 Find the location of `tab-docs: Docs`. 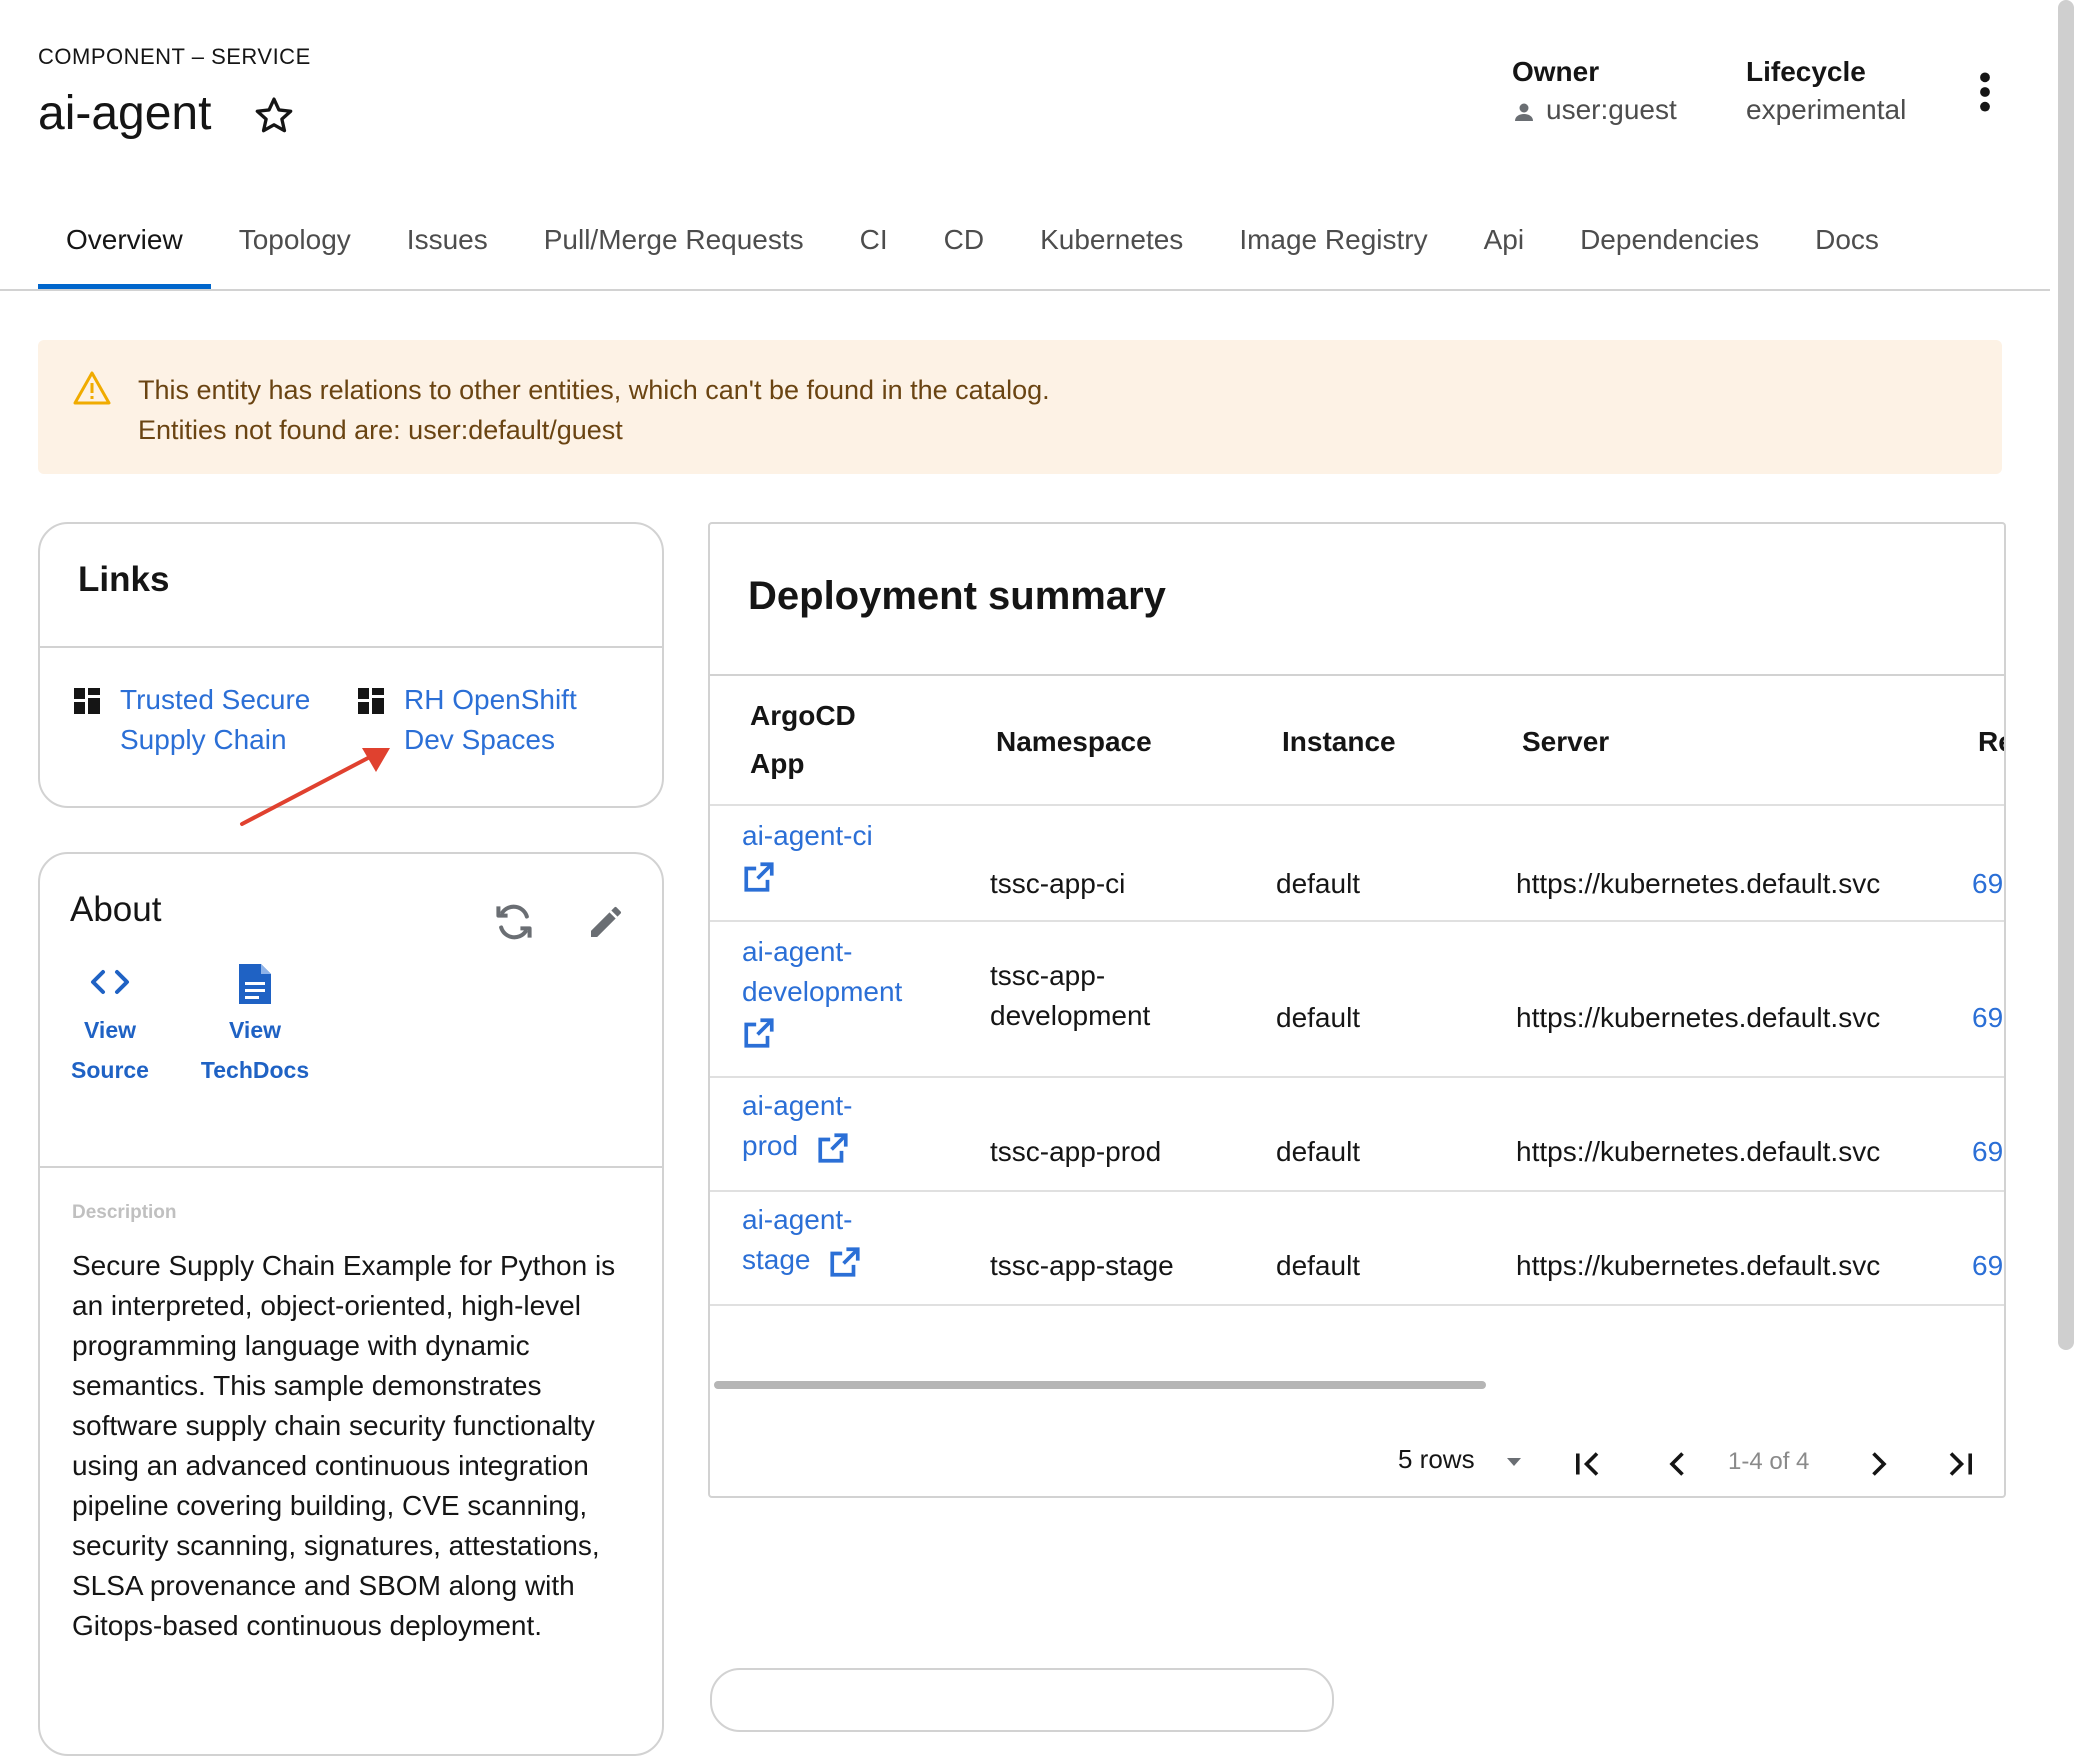

tab-docs: Docs is located at coordinates (1847, 254).